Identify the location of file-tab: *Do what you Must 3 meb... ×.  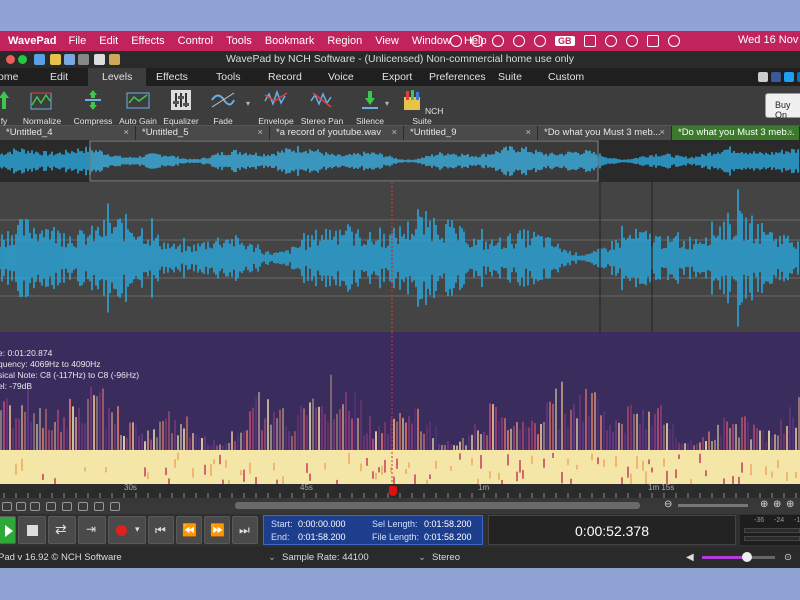
(605, 133).